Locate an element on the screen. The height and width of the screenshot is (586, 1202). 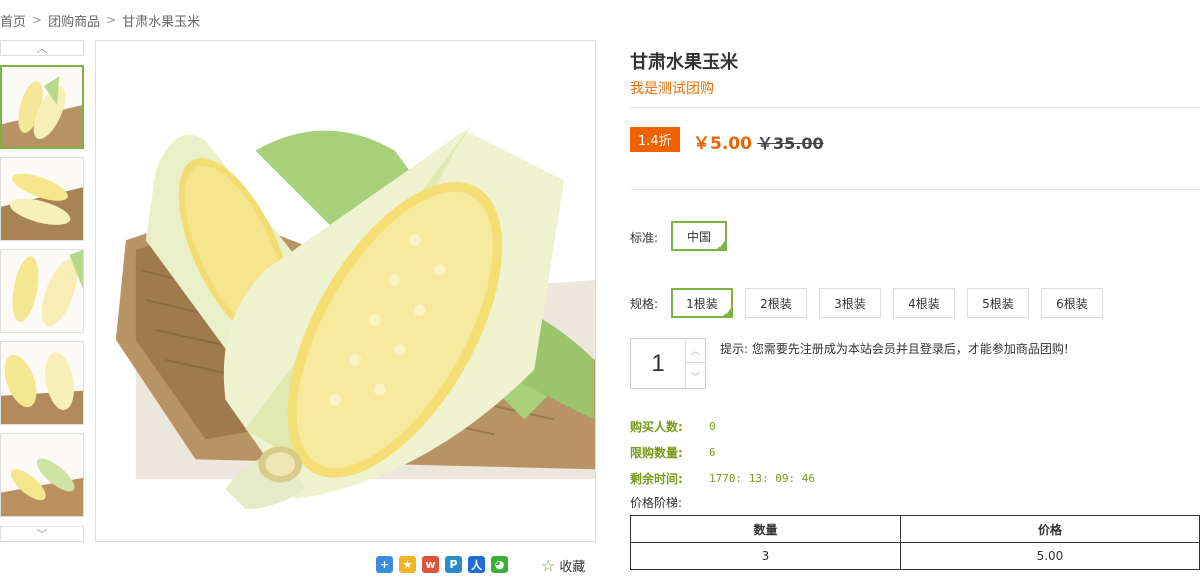
favorite-label: 收藏 is located at coordinates (572, 567).